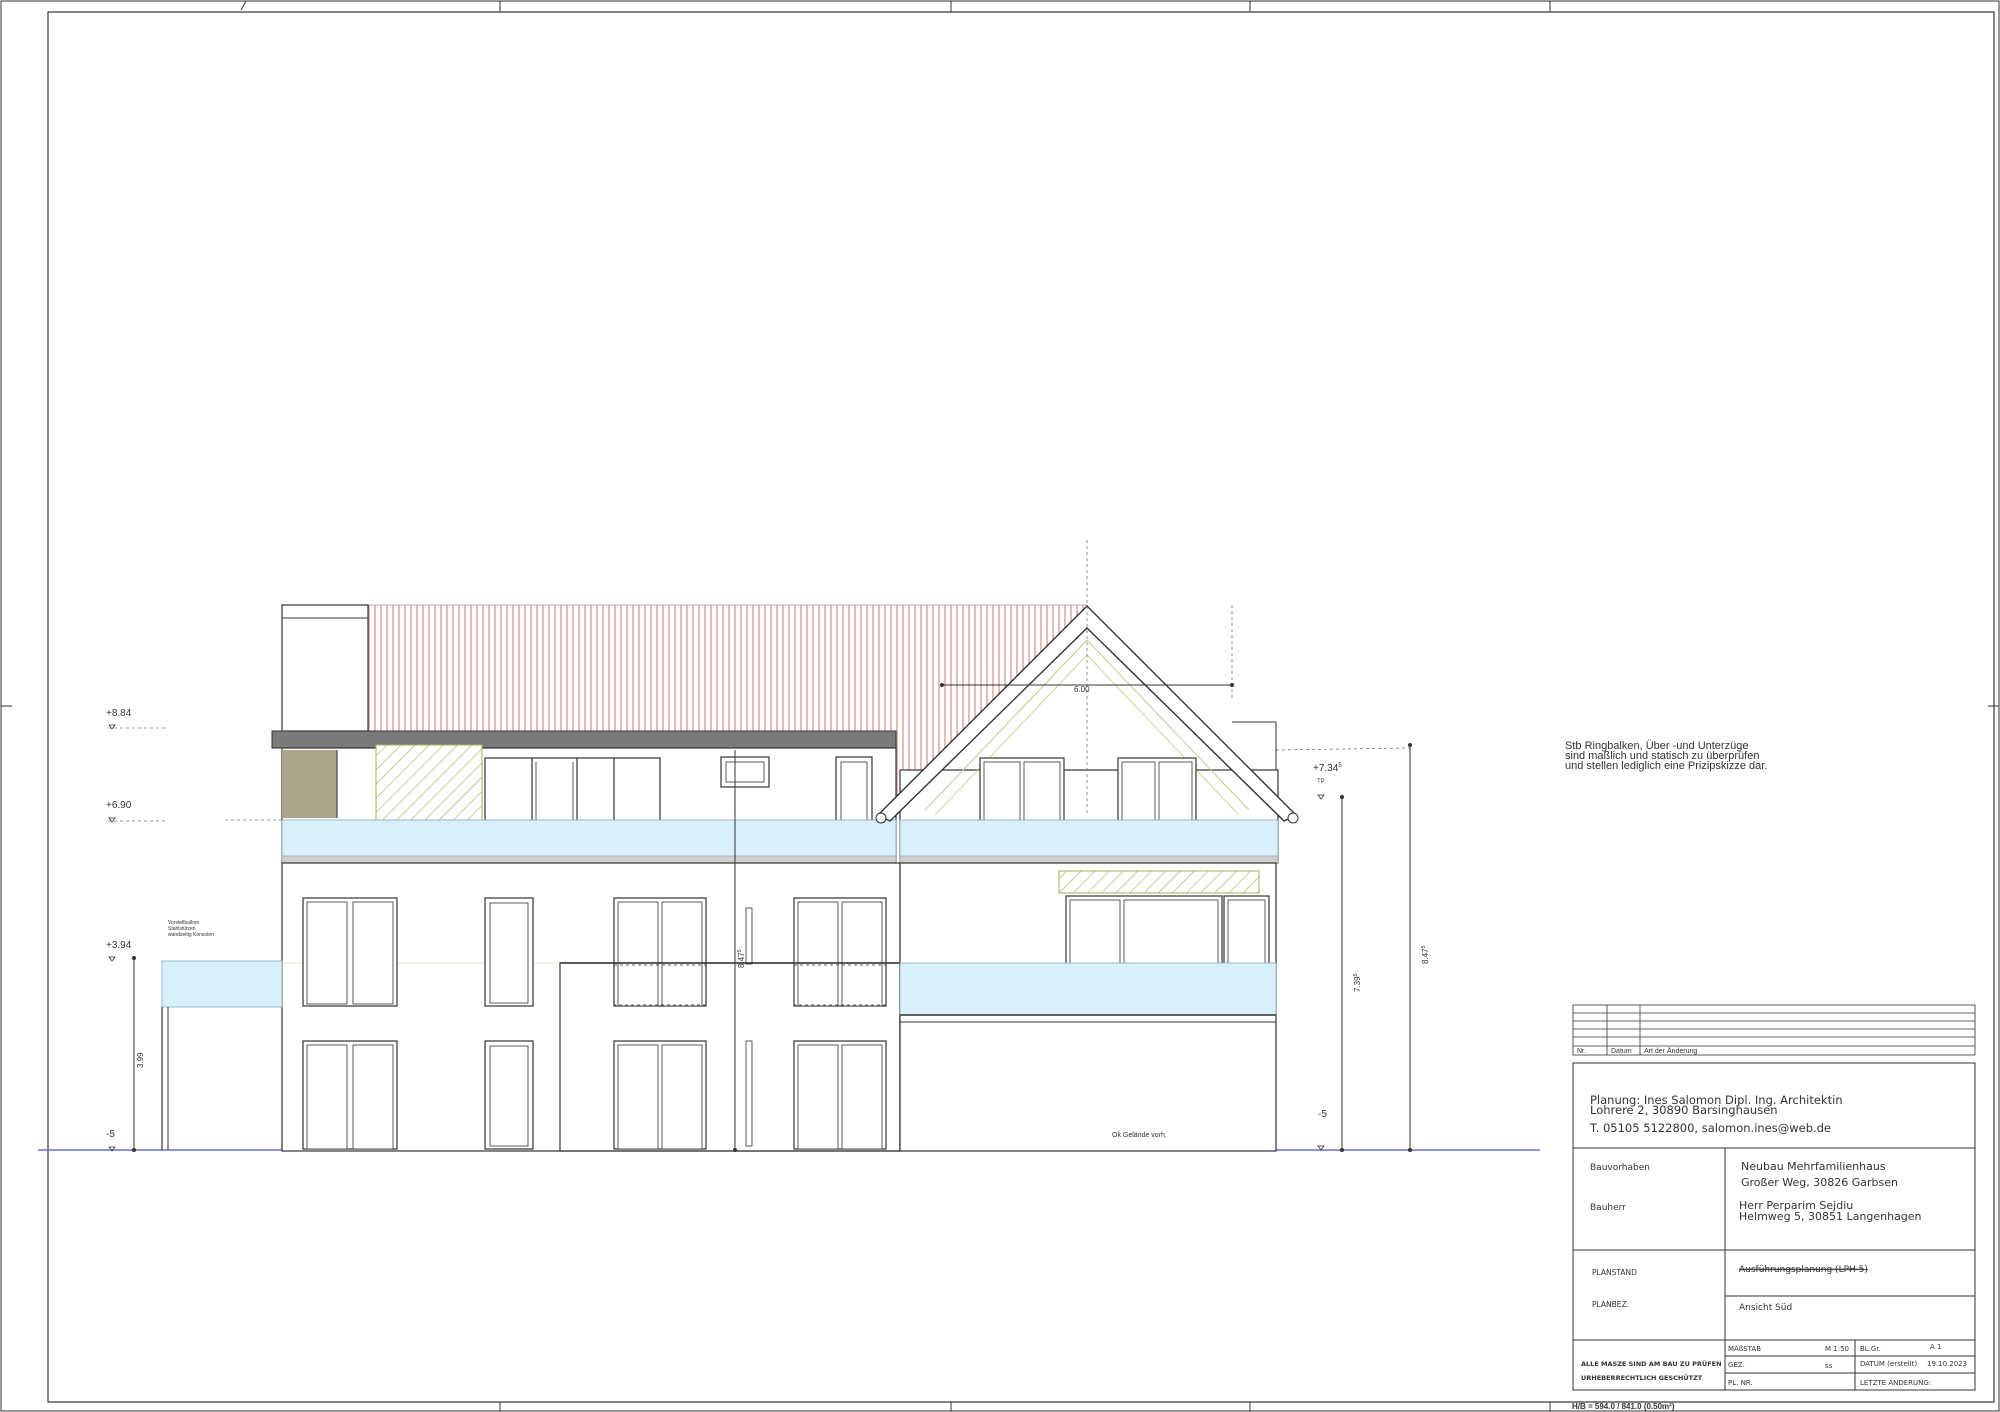 The image size is (2000, 1412). What do you see at coordinates (1813, 1166) in the screenshot?
I see `bauvorhaben-1: Neubau Mehrfamilienhaus` at bounding box center [1813, 1166].